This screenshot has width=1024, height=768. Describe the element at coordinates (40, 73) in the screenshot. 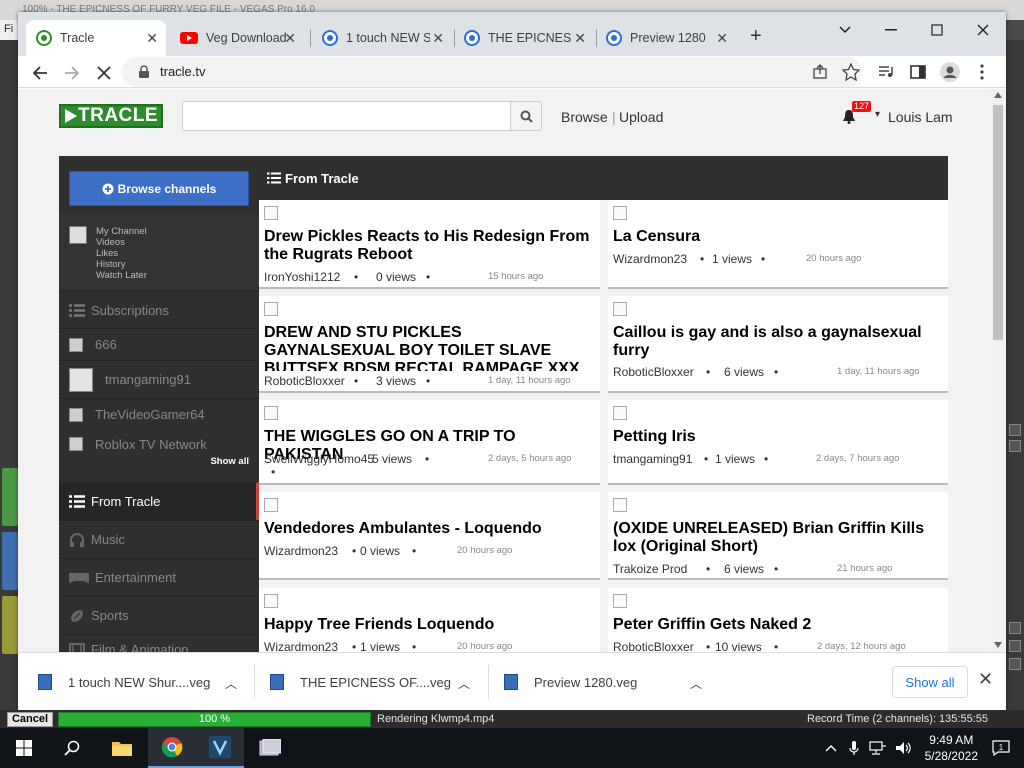

I see `back-button` at that location.